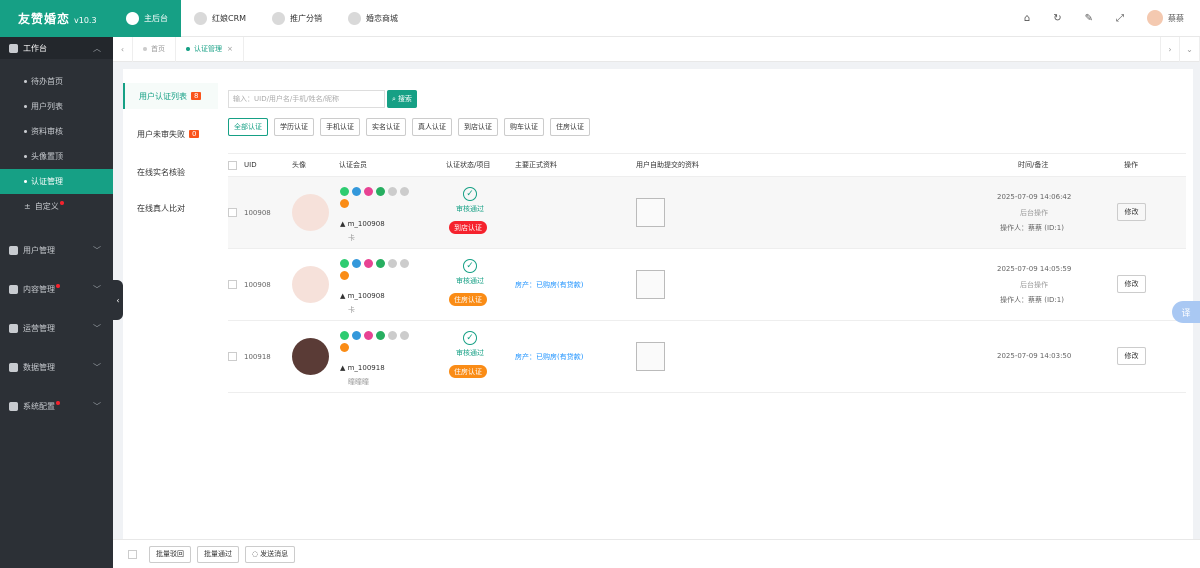  Describe the element at coordinates (230, 49) in the screenshot. I see `close-icon: ×` at that location.